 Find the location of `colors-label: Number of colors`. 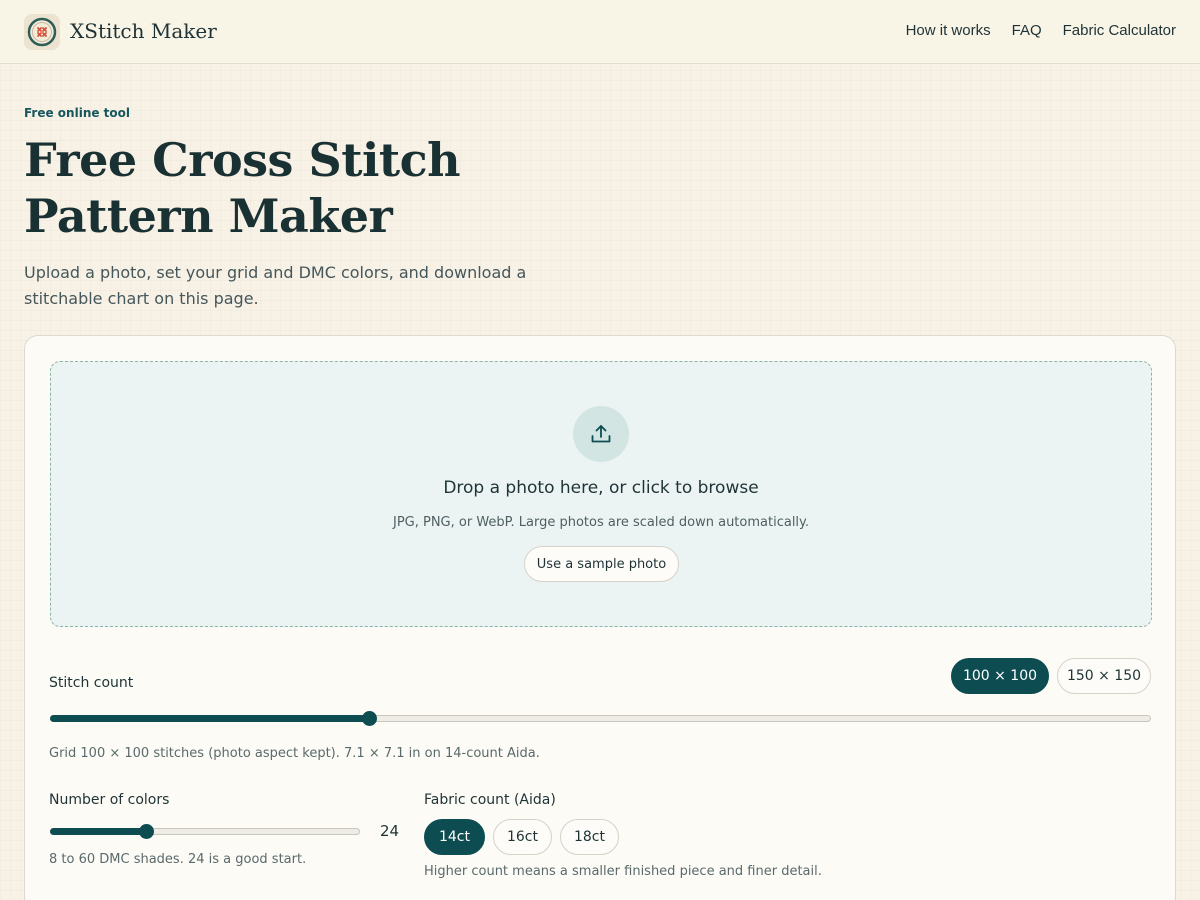

colors-label: Number of colors is located at coordinates (109, 800).